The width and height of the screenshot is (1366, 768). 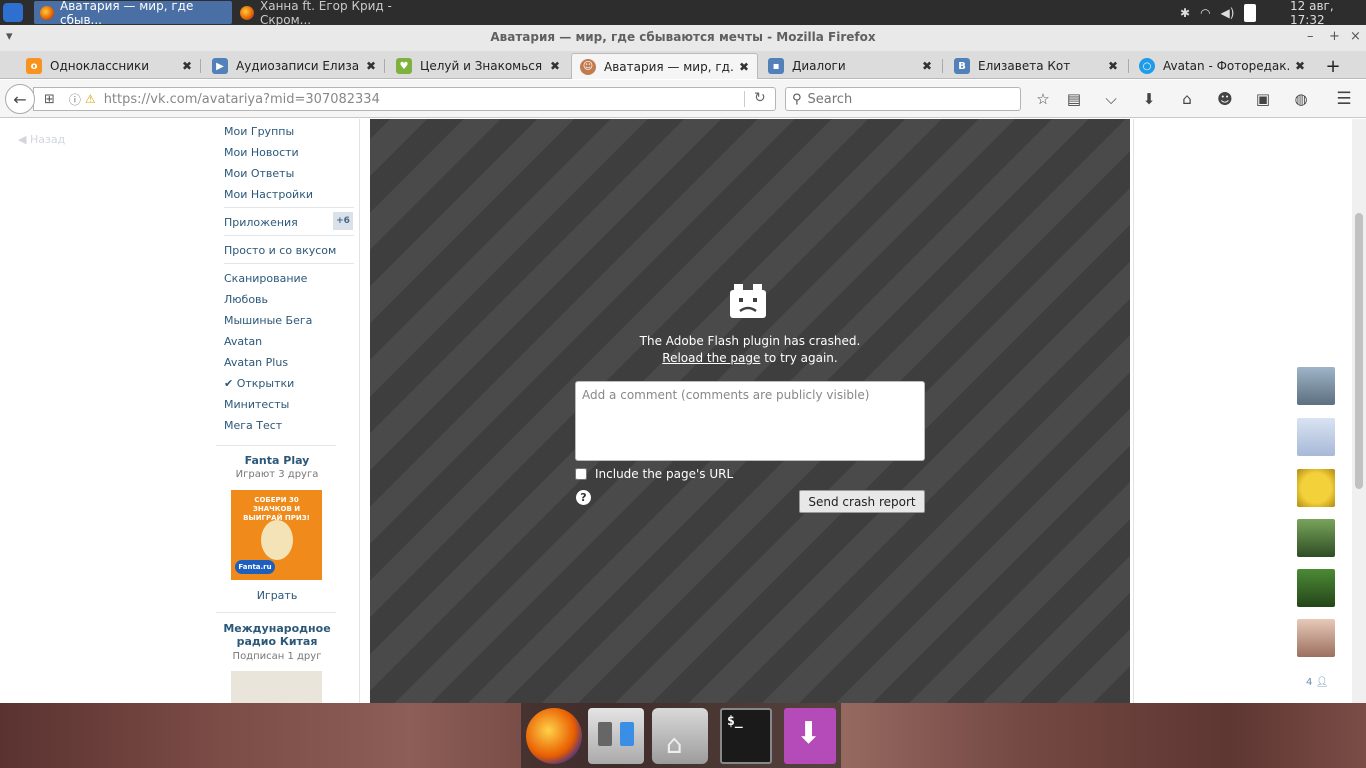 What do you see at coordinates (277, 628) in the screenshot?
I see `ad-title-radio-line1: Международное` at bounding box center [277, 628].